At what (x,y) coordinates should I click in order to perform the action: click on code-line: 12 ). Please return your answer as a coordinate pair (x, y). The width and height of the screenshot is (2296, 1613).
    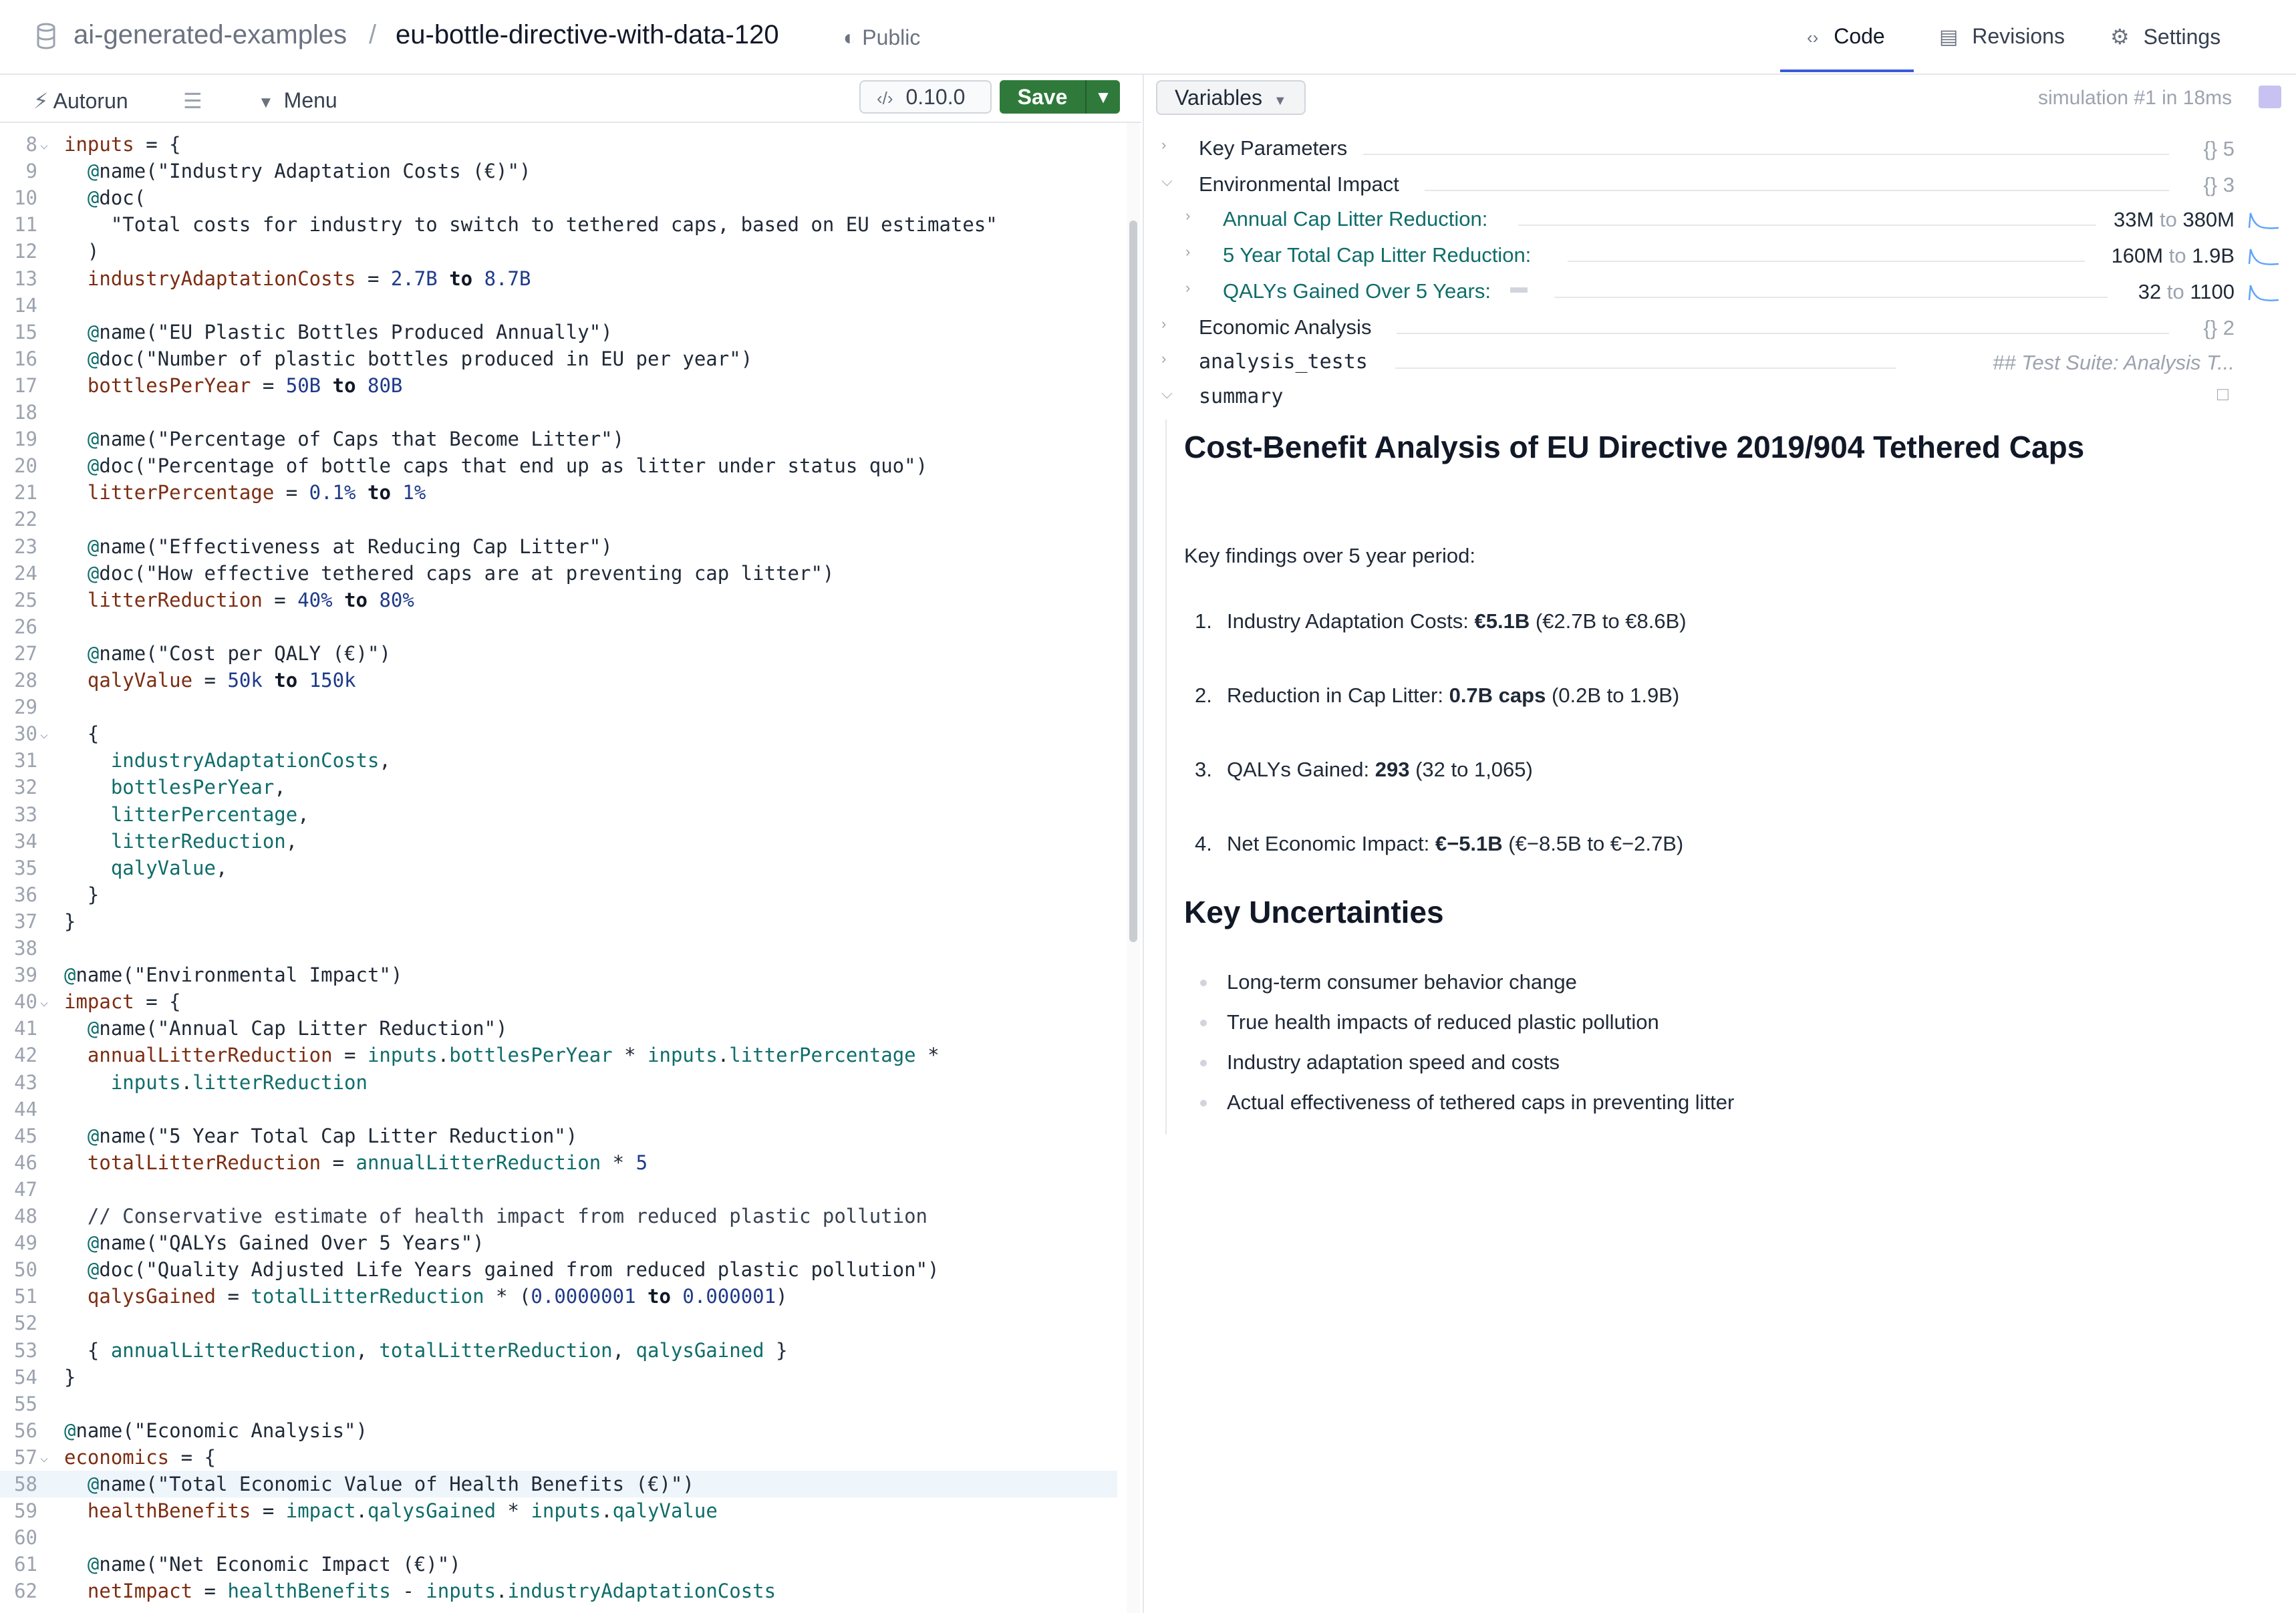
    Looking at the image, I should click on (558, 251).